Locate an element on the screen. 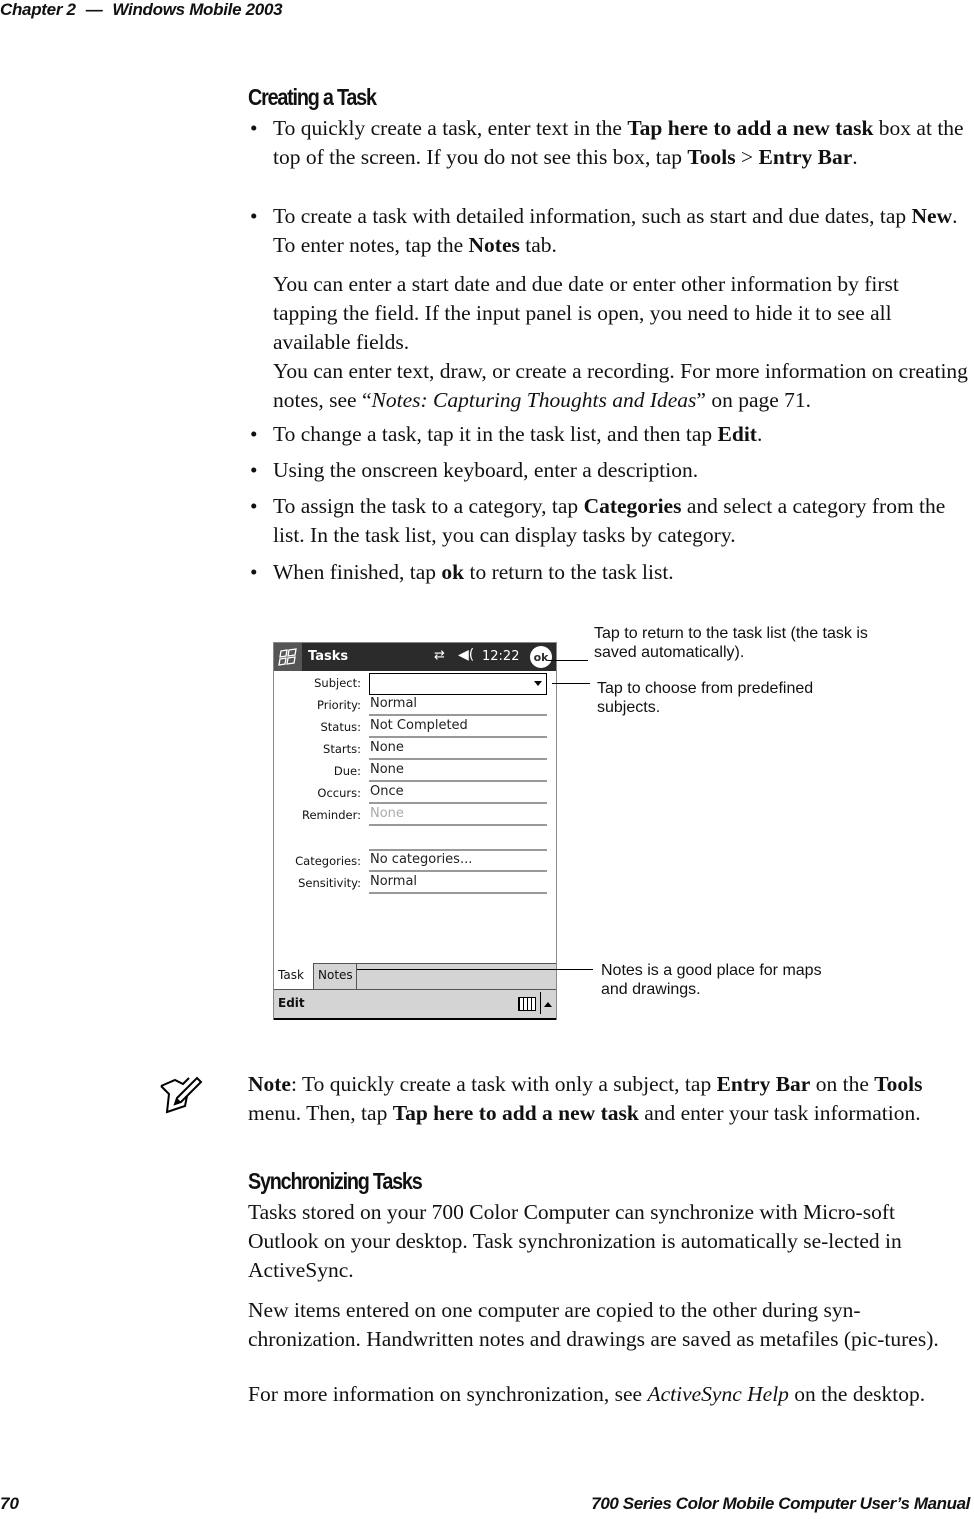 This screenshot has width=974, height=1519. callout-leader-subject is located at coordinates (571, 683).